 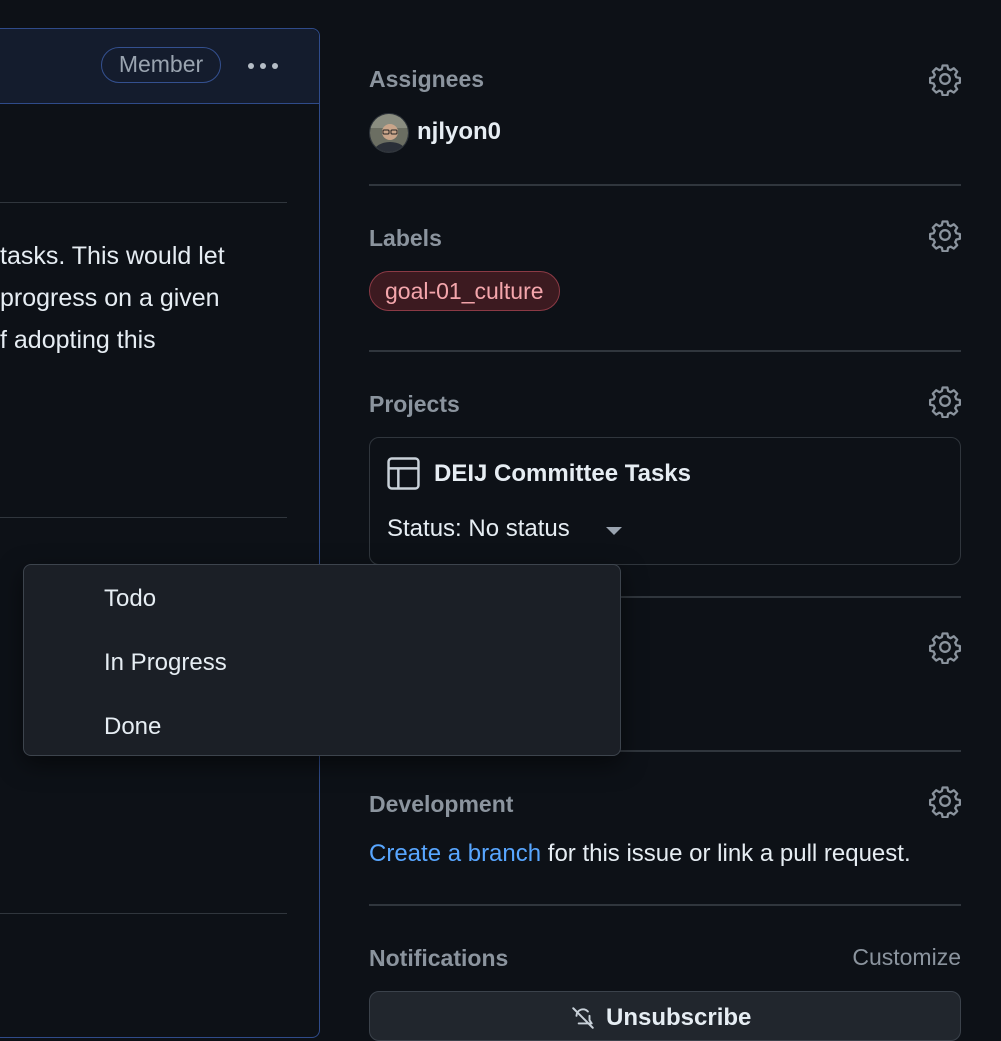 What do you see at coordinates (414, 404) in the screenshot?
I see `projects-title: Projects` at bounding box center [414, 404].